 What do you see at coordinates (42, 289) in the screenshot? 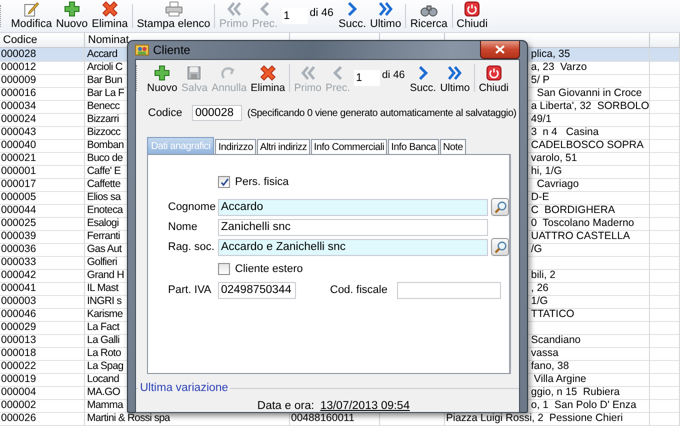
I see `table-cell: 000041` at bounding box center [42, 289].